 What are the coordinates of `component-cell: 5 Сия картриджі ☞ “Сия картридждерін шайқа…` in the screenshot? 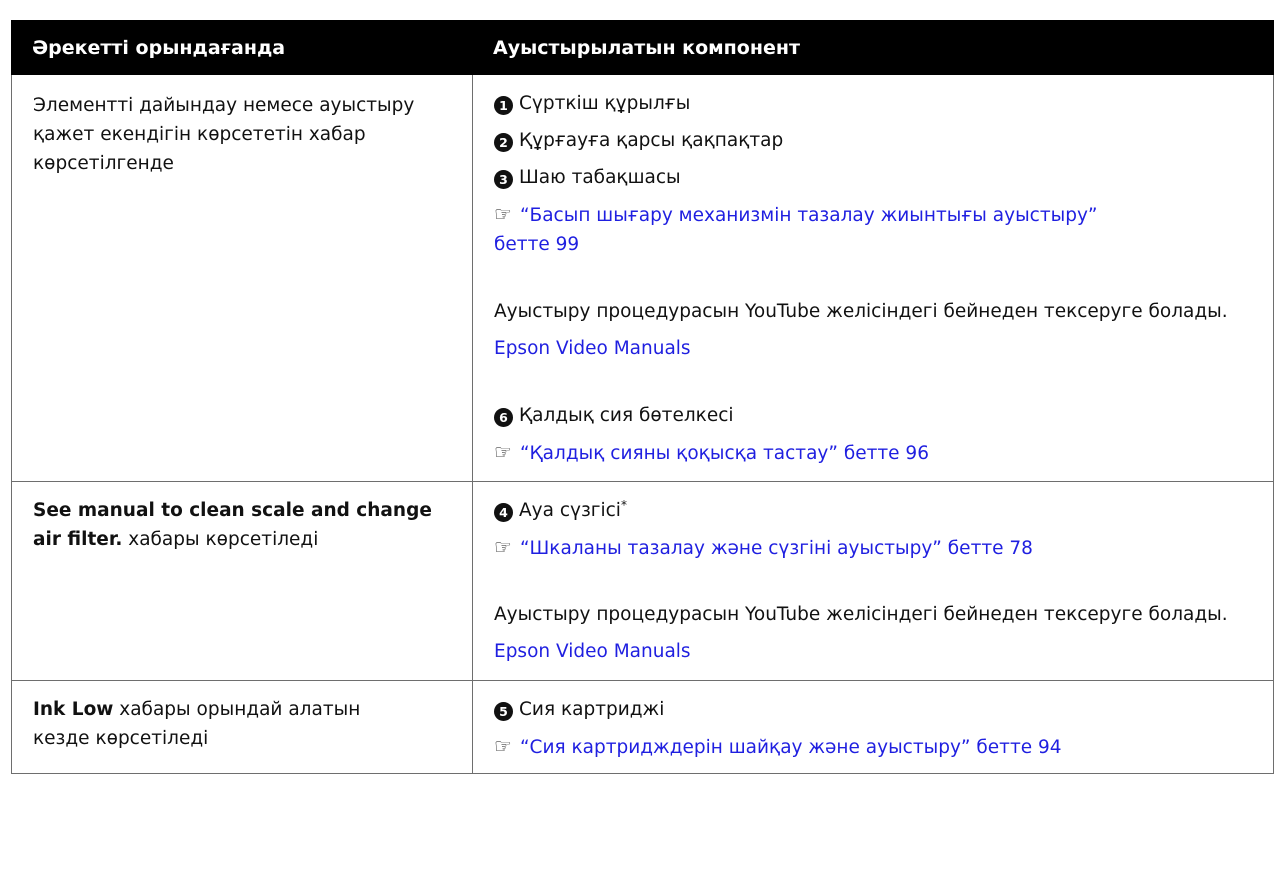 It's located at (873, 727).